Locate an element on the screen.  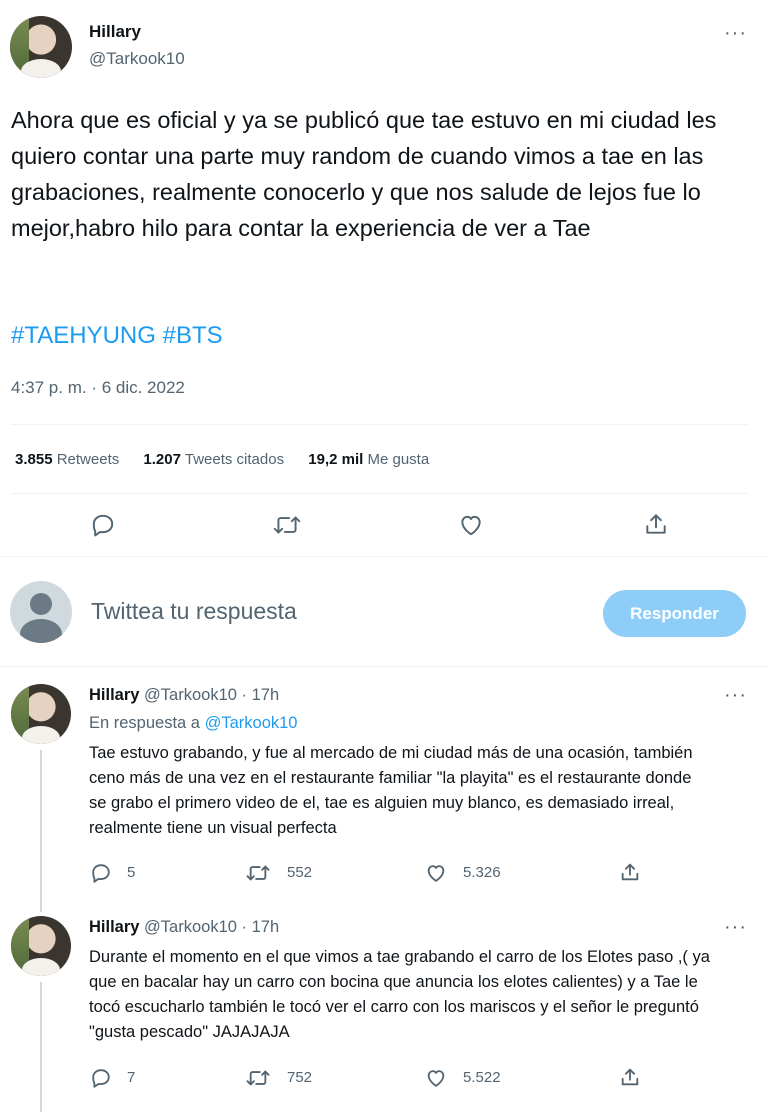
reply-count: 5 is located at coordinates (131, 872).